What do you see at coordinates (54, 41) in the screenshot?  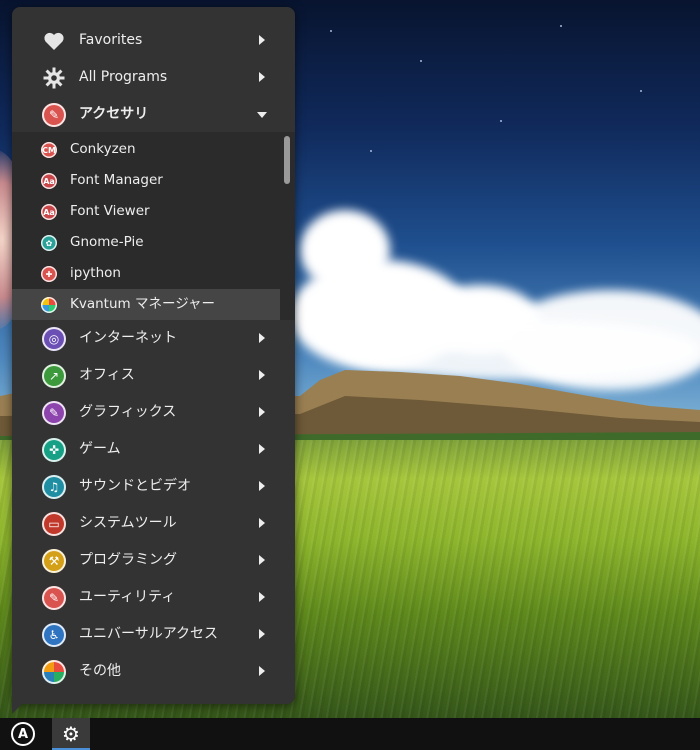 I see `heart-icon` at bounding box center [54, 41].